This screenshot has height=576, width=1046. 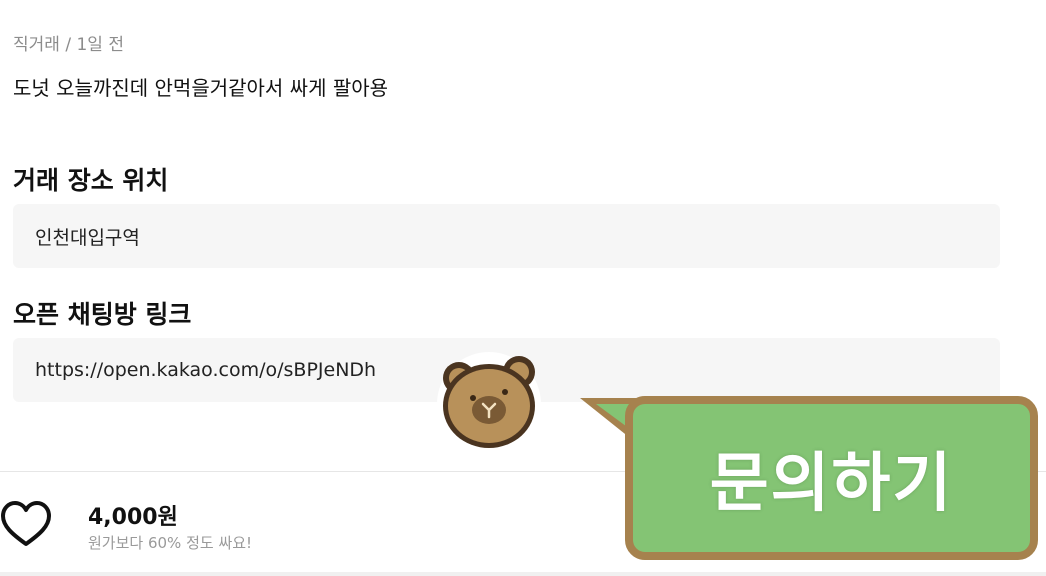 I want to click on ask-button-label: 문의하기, so click(x=832, y=478).